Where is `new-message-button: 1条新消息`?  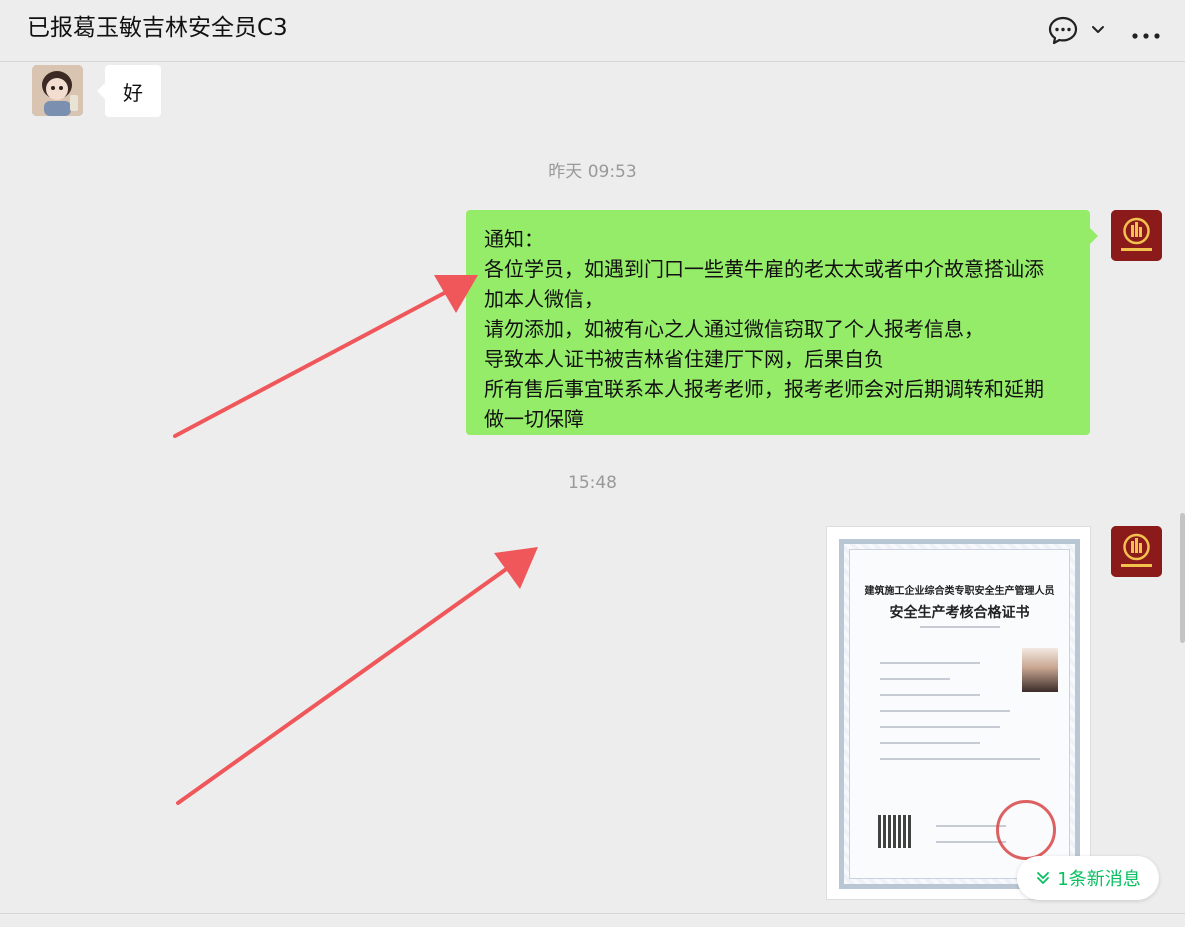 new-message-button: 1条新消息 is located at coordinates (1088, 878).